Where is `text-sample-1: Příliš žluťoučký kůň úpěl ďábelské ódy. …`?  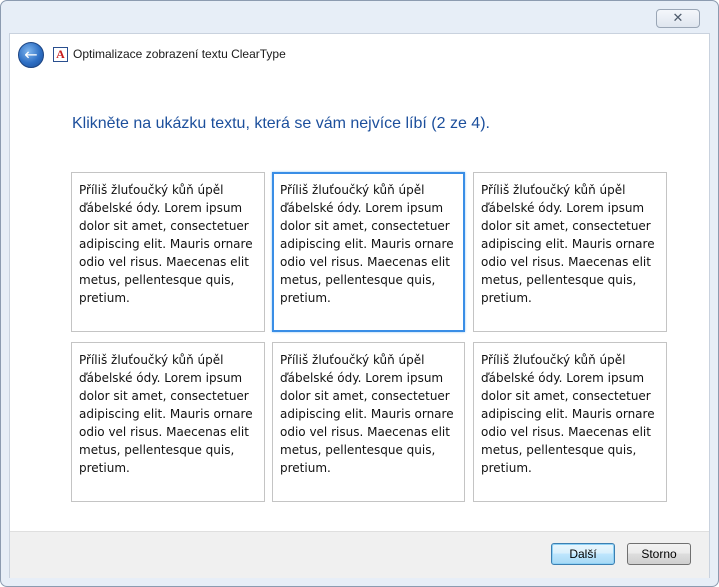
text-sample-1: Příliš žluťoučký kůň úpěl ďábelské ódy. … is located at coordinates (168, 252).